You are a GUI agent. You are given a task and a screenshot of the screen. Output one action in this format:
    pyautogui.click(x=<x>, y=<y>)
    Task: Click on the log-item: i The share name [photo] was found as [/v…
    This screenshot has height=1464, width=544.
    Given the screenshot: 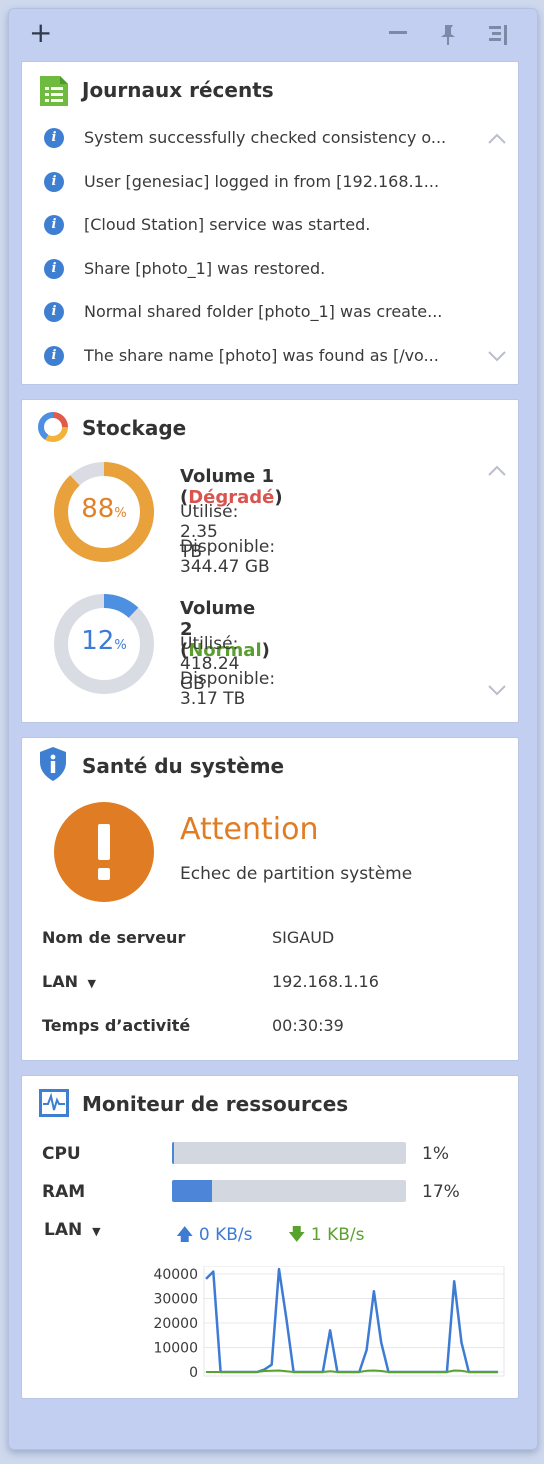 What is the action you would take?
    pyautogui.click(x=264, y=357)
    